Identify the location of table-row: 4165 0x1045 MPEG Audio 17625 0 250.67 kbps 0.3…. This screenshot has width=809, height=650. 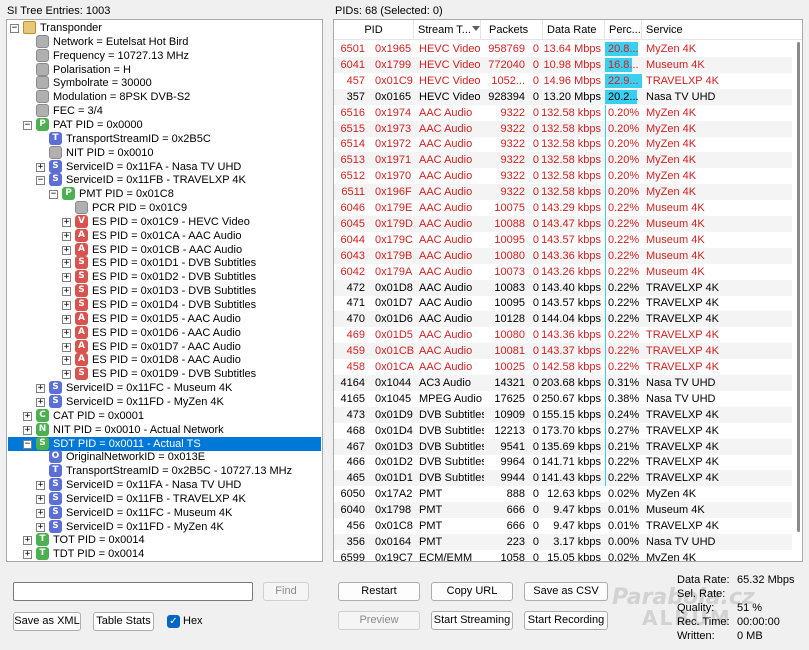
(563, 398).